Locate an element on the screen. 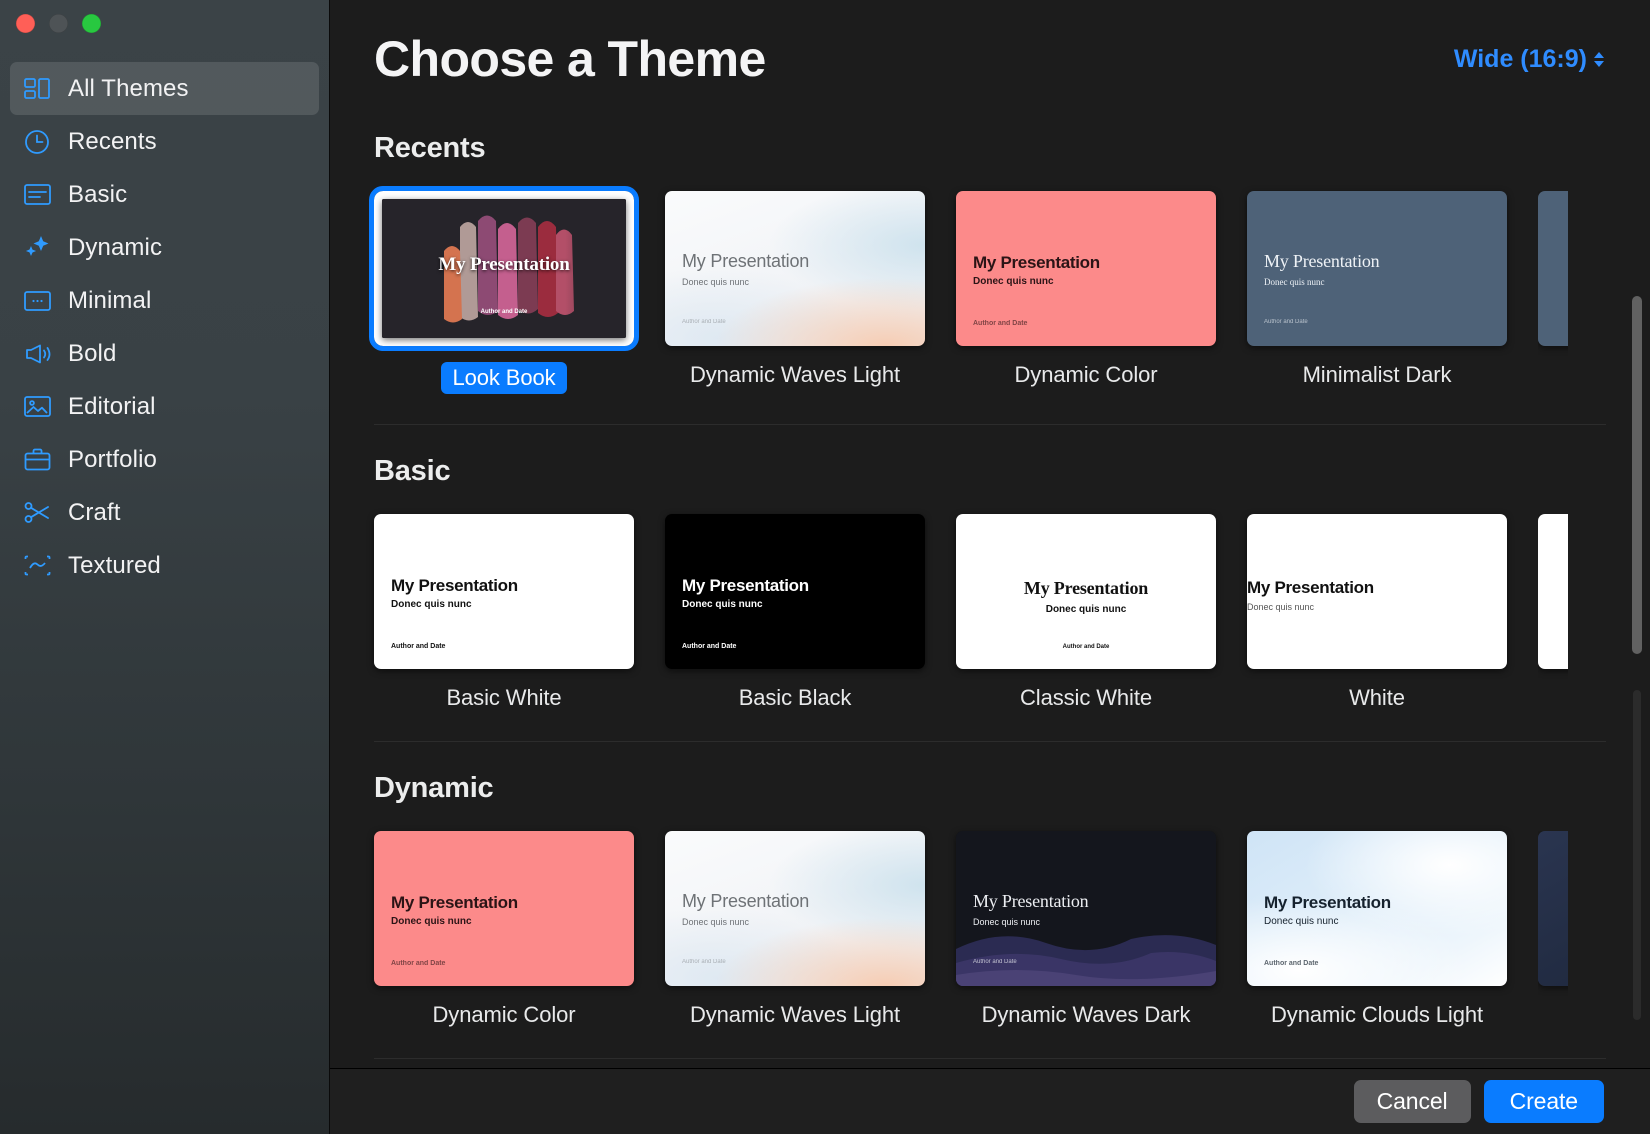 This screenshot has height=1134, width=1650. aspect-ratio-select: Wide (16:9) is located at coordinates (1529, 59).